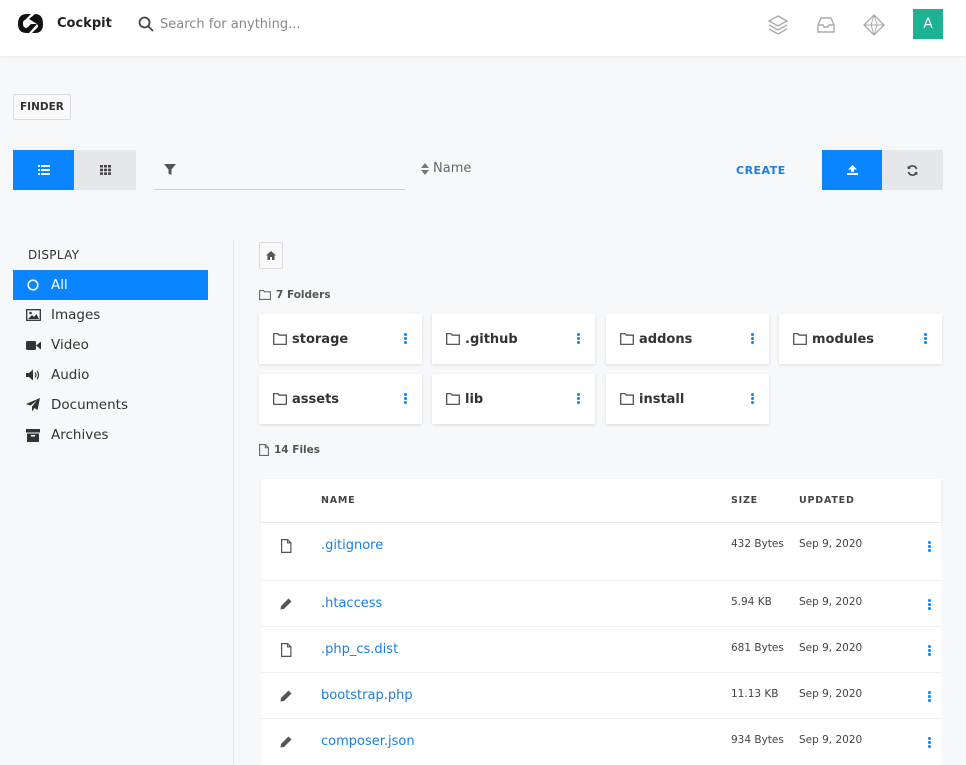 The width and height of the screenshot is (966, 765). I want to click on file-name-link: .htaccess, so click(351, 603).